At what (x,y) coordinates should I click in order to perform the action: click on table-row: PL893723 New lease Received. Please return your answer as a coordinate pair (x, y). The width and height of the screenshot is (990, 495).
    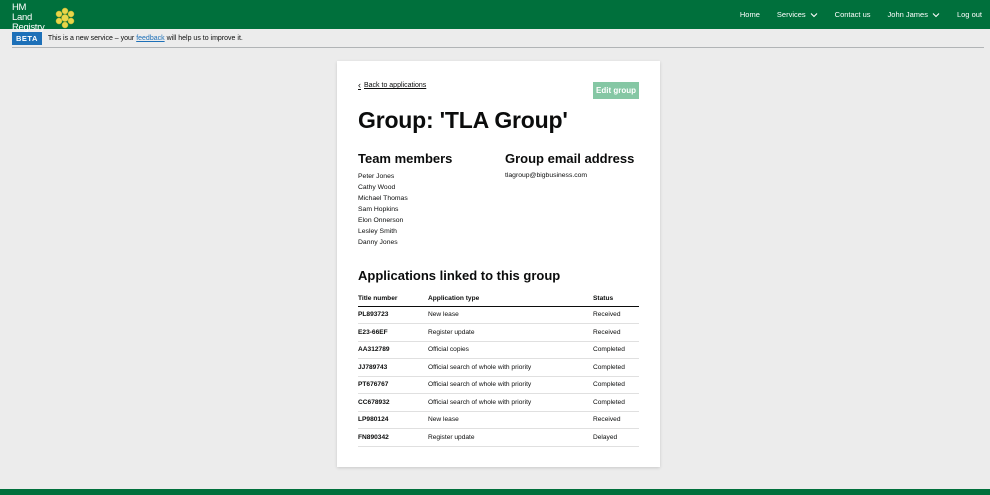
    Looking at the image, I should click on (498, 315).